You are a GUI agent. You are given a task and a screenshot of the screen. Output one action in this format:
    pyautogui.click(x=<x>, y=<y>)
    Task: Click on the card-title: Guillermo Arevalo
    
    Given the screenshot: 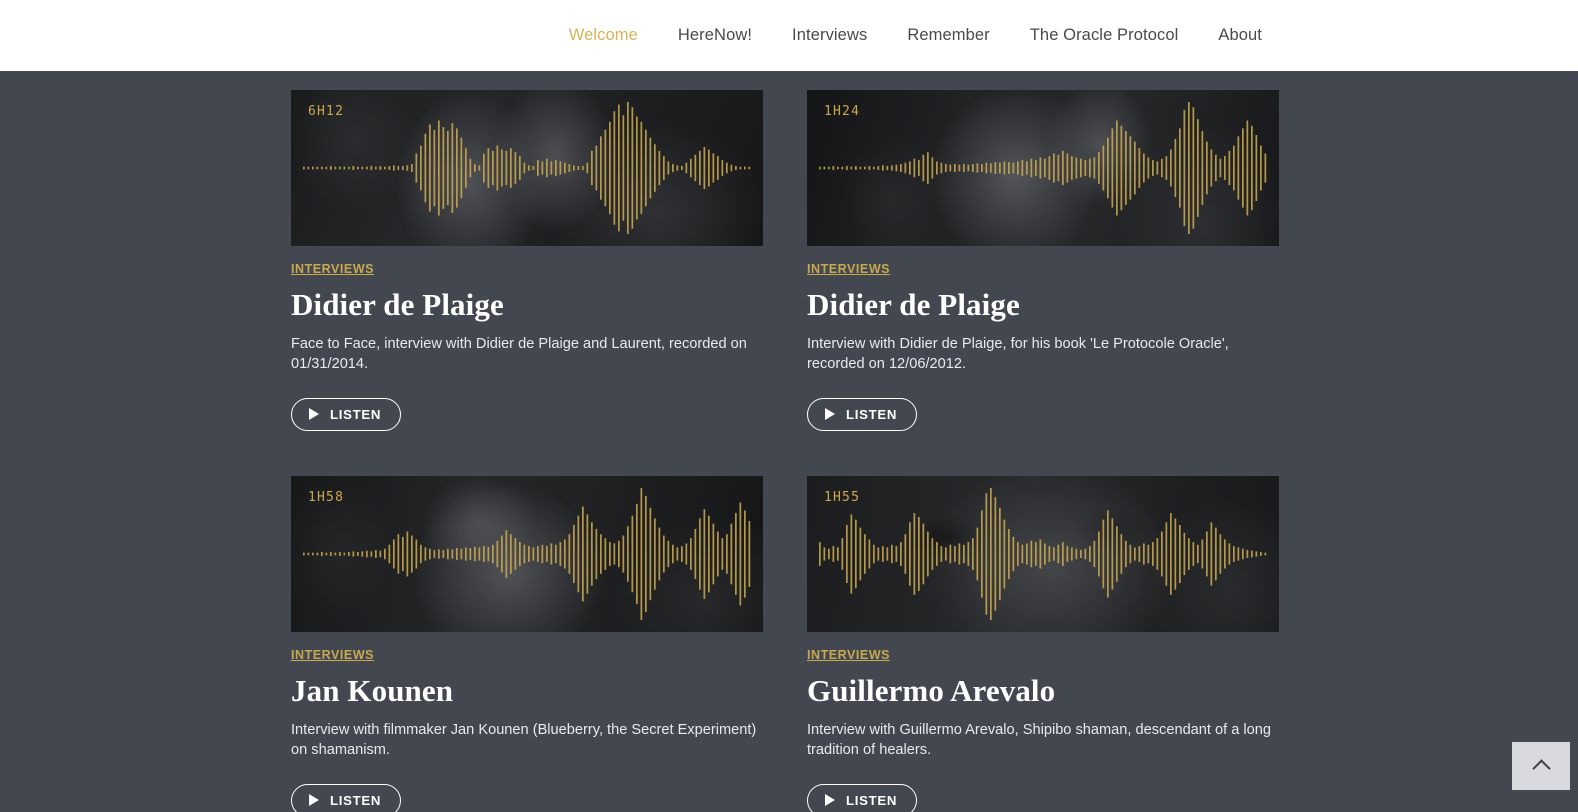 What is the action you would take?
    pyautogui.click(x=1043, y=691)
    